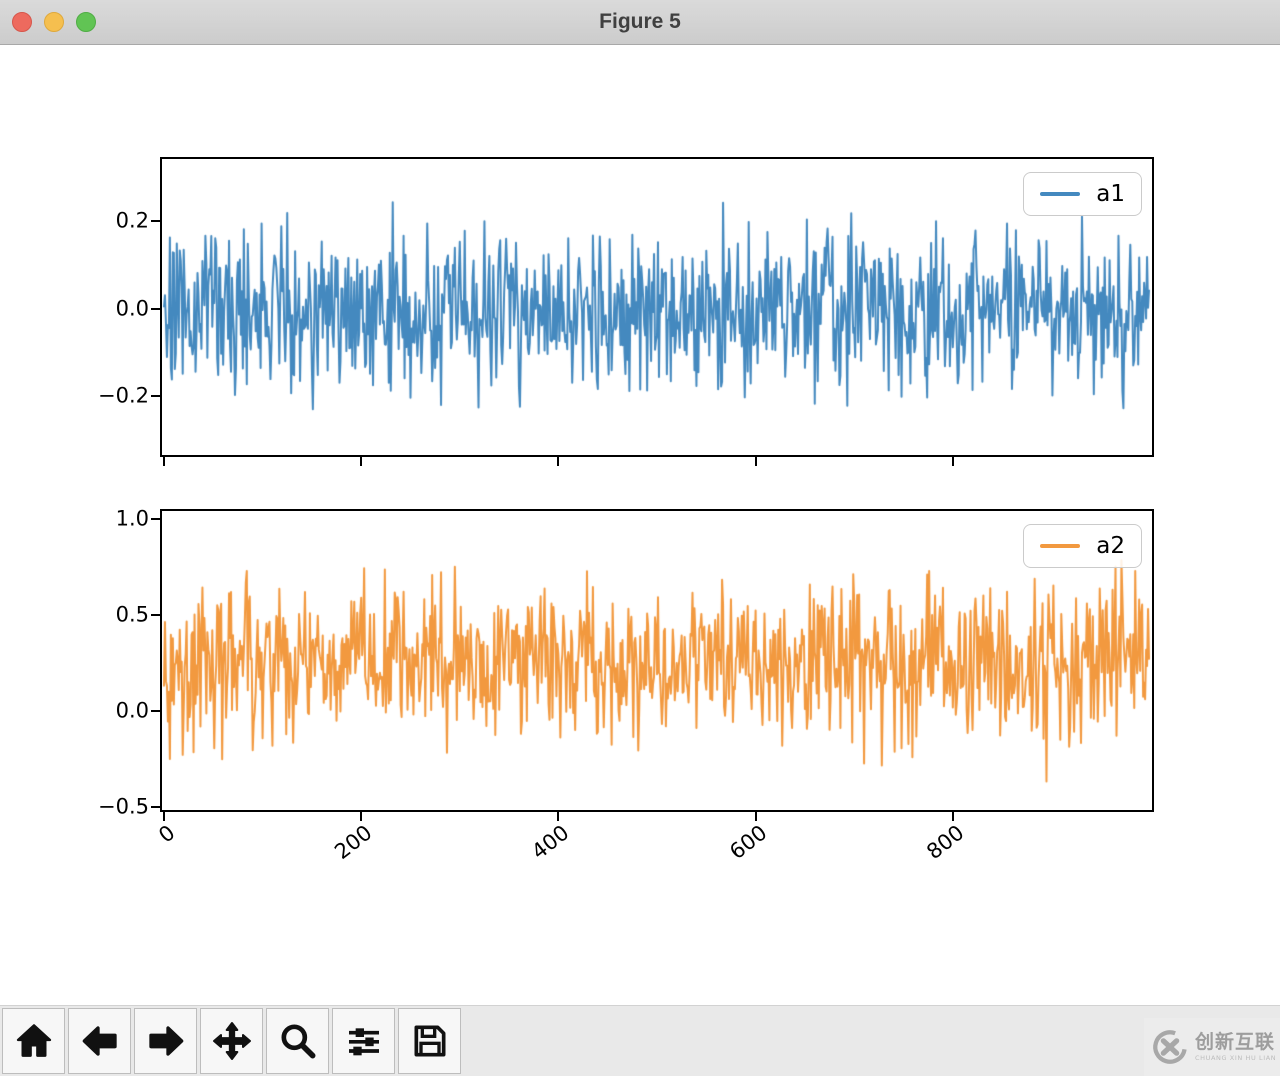 The height and width of the screenshot is (1076, 1280). Describe the element at coordinates (1082, 546) in the screenshot. I see `legend-a2: a2` at that location.